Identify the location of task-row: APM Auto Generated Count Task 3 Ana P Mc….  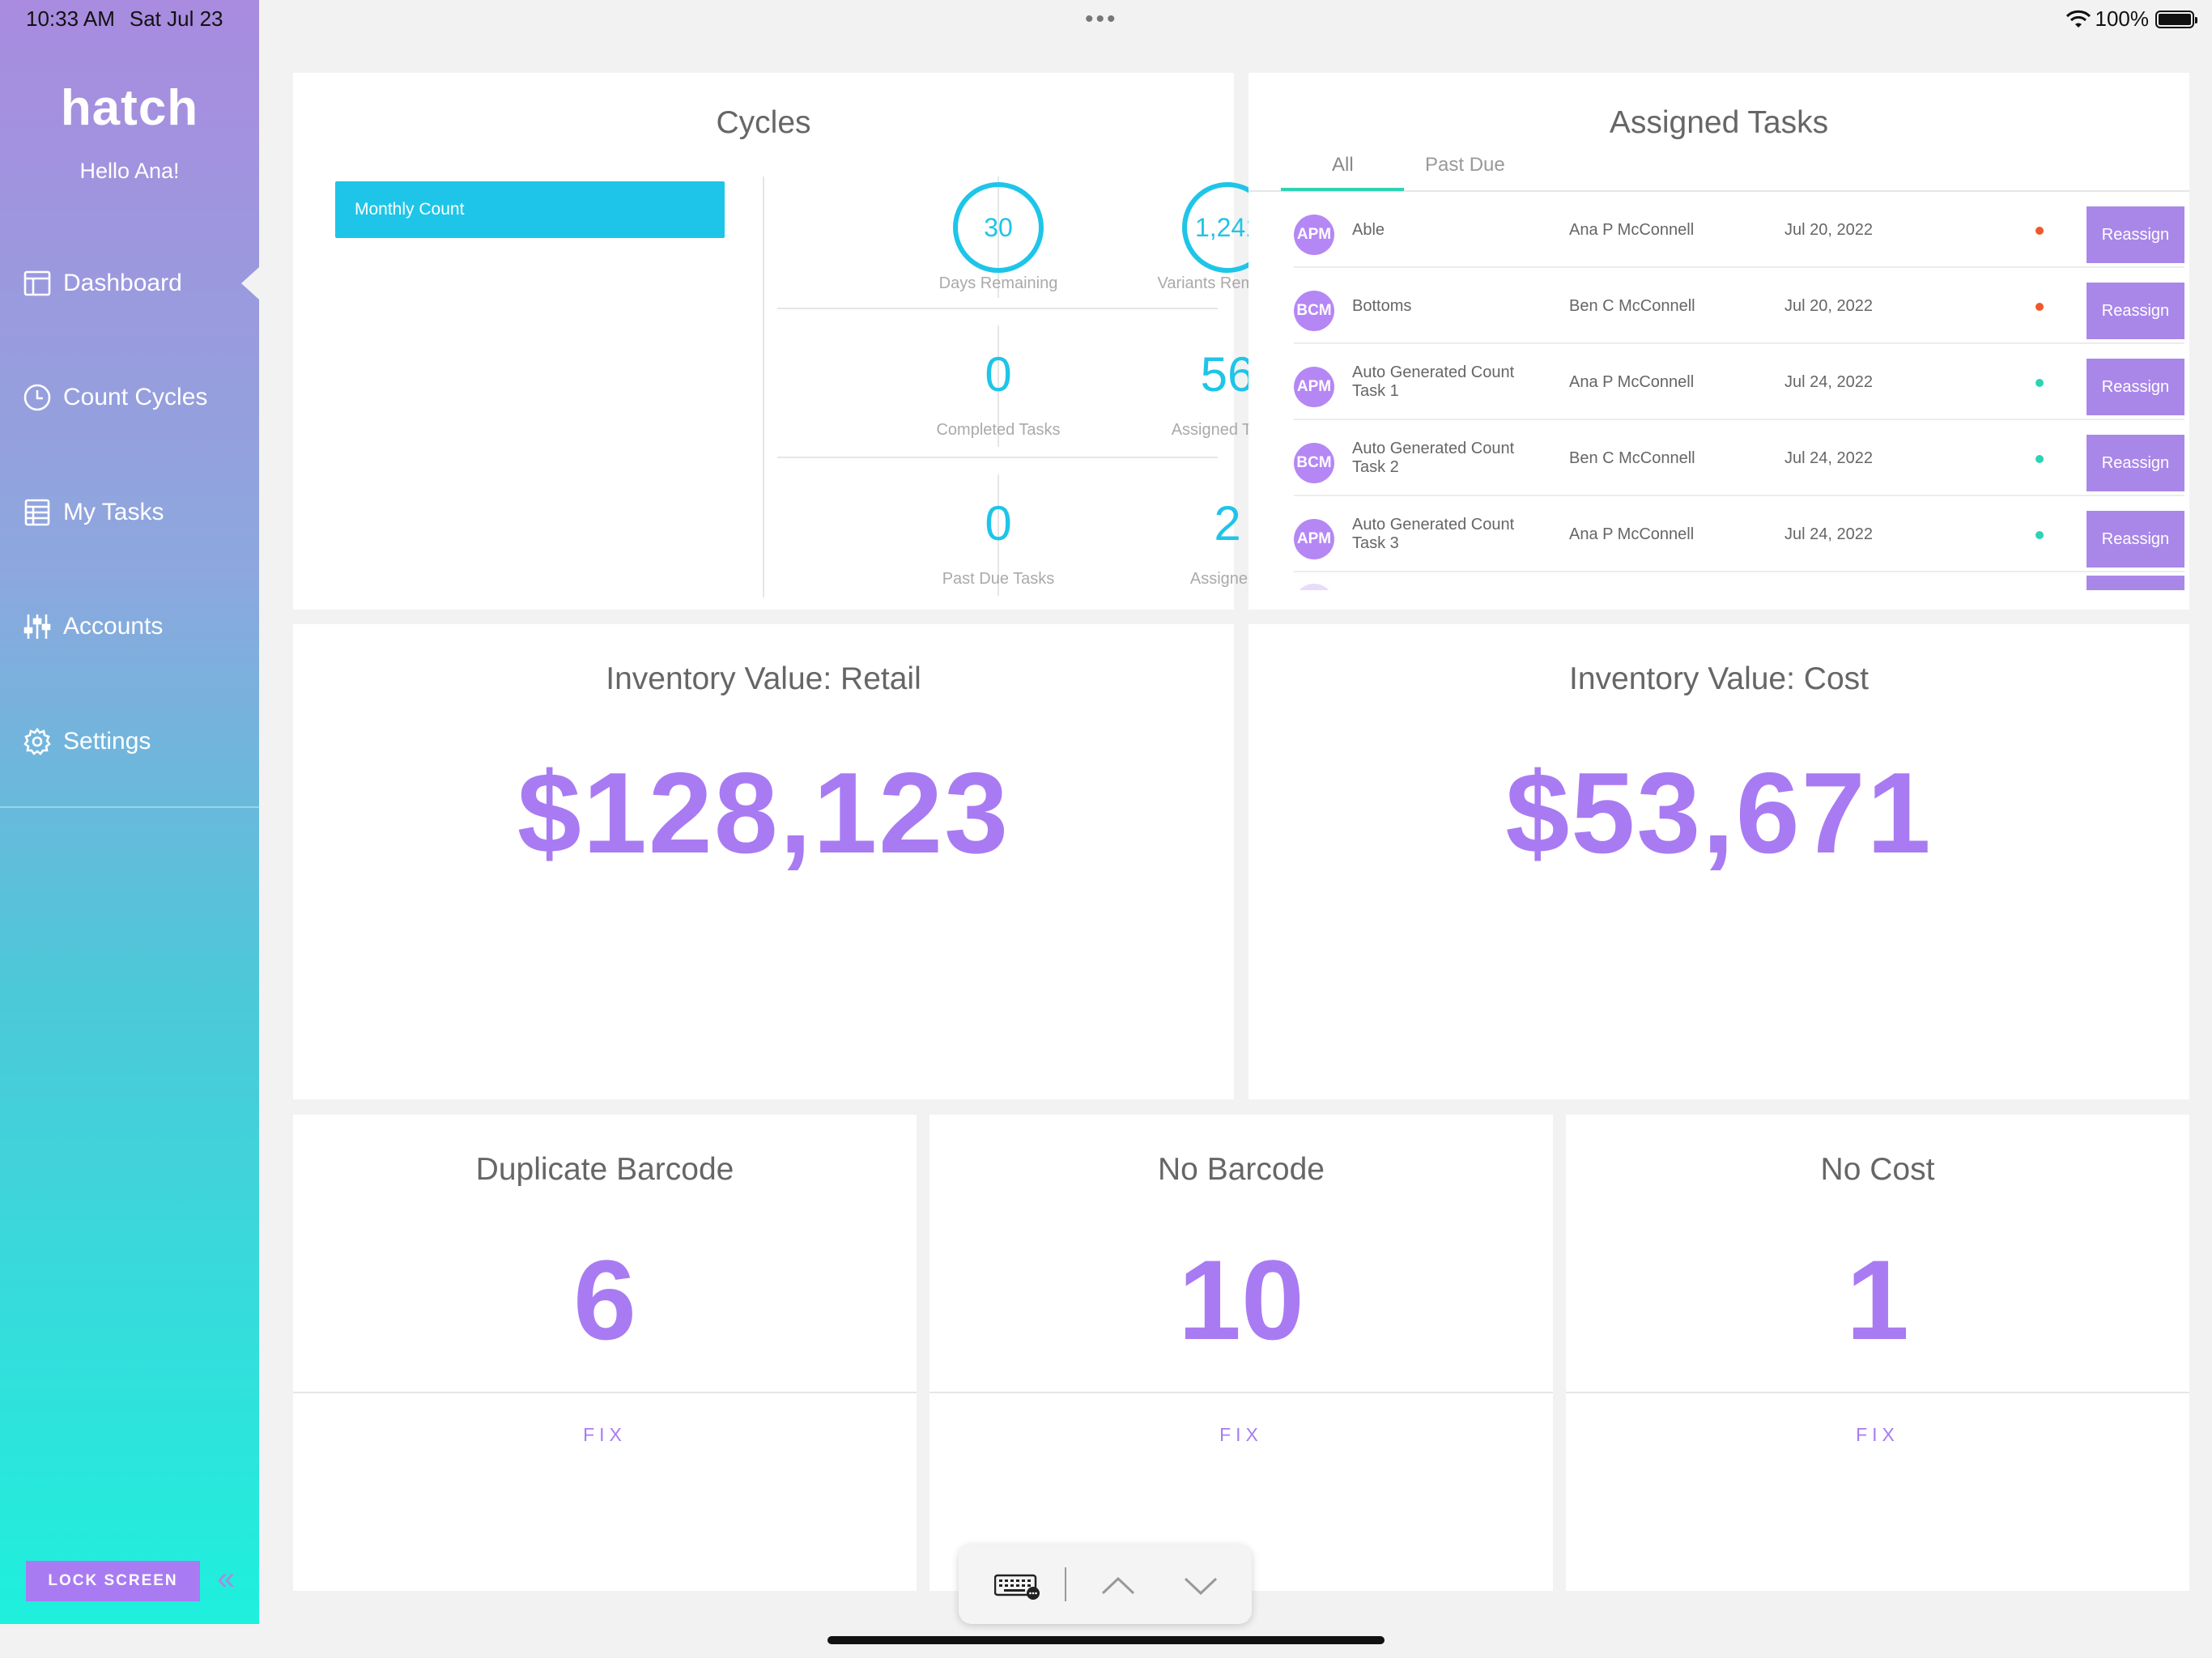
(1739, 534).